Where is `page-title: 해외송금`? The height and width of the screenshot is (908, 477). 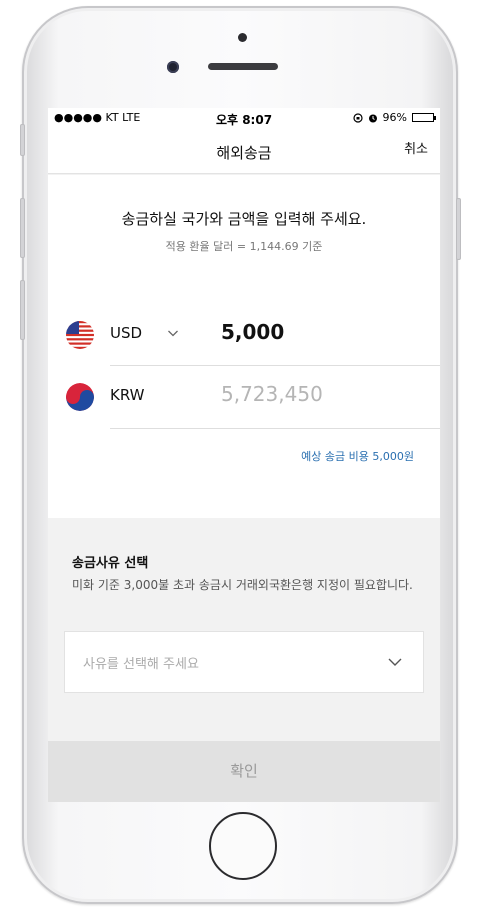 page-title: 해외송금 is located at coordinates (244, 153).